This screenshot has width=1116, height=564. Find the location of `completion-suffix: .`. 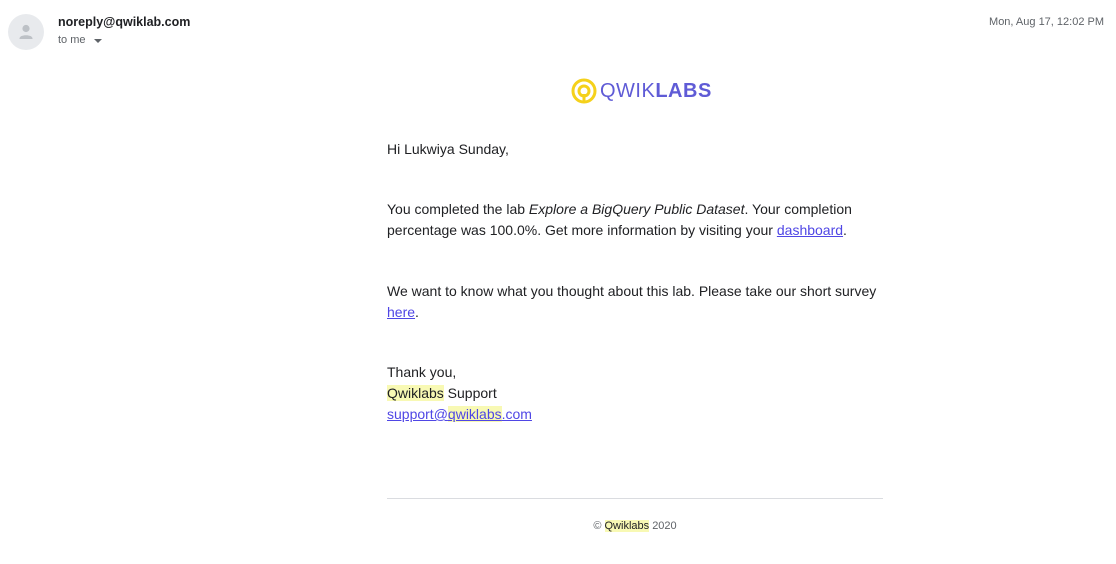

completion-suffix: . is located at coordinates (845, 230).